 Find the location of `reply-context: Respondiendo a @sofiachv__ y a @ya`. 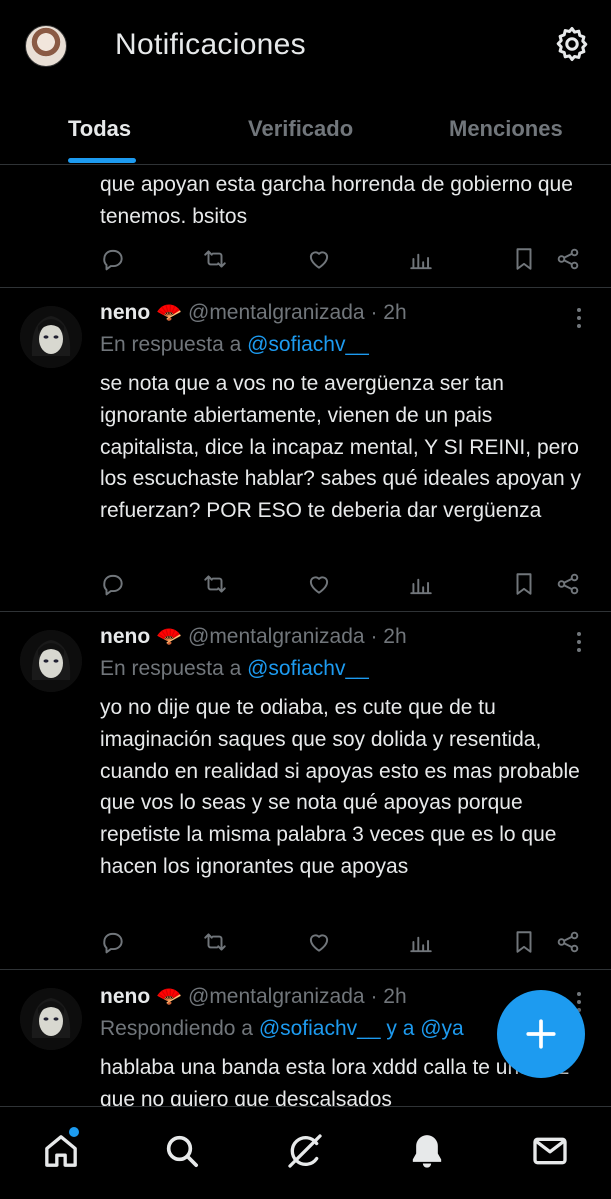

reply-context: Respondiendo a @sofiachv__ y a @ya is located at coordinates (282, 1029).